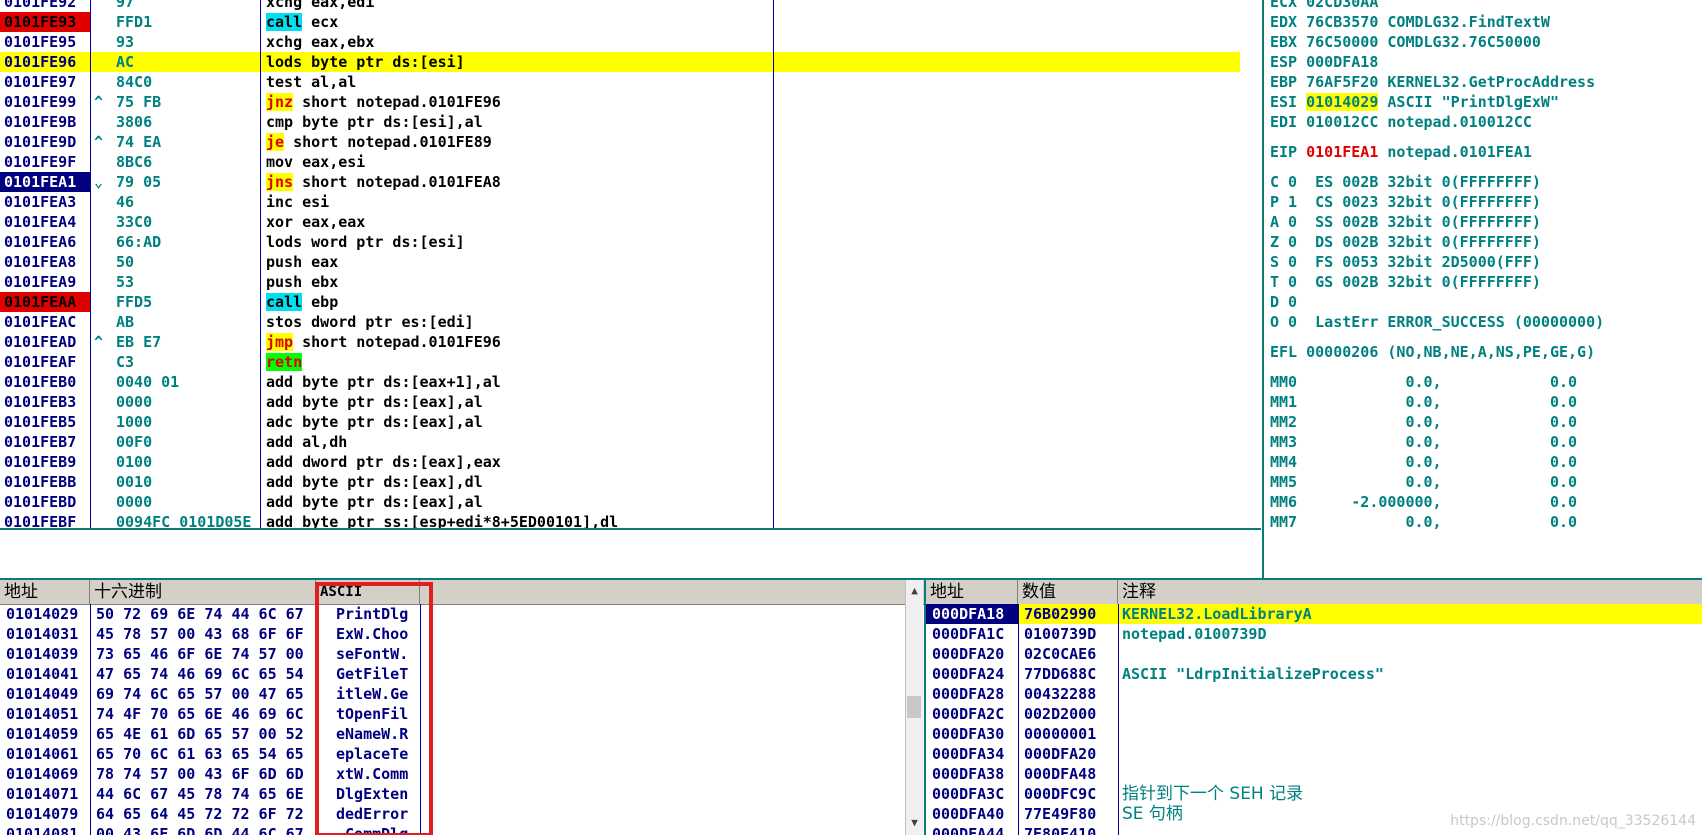  What do you see at coordinates (1486, 302) in the screenshot?
I see `register-line: D 0` at bounding box center [1486, 302].